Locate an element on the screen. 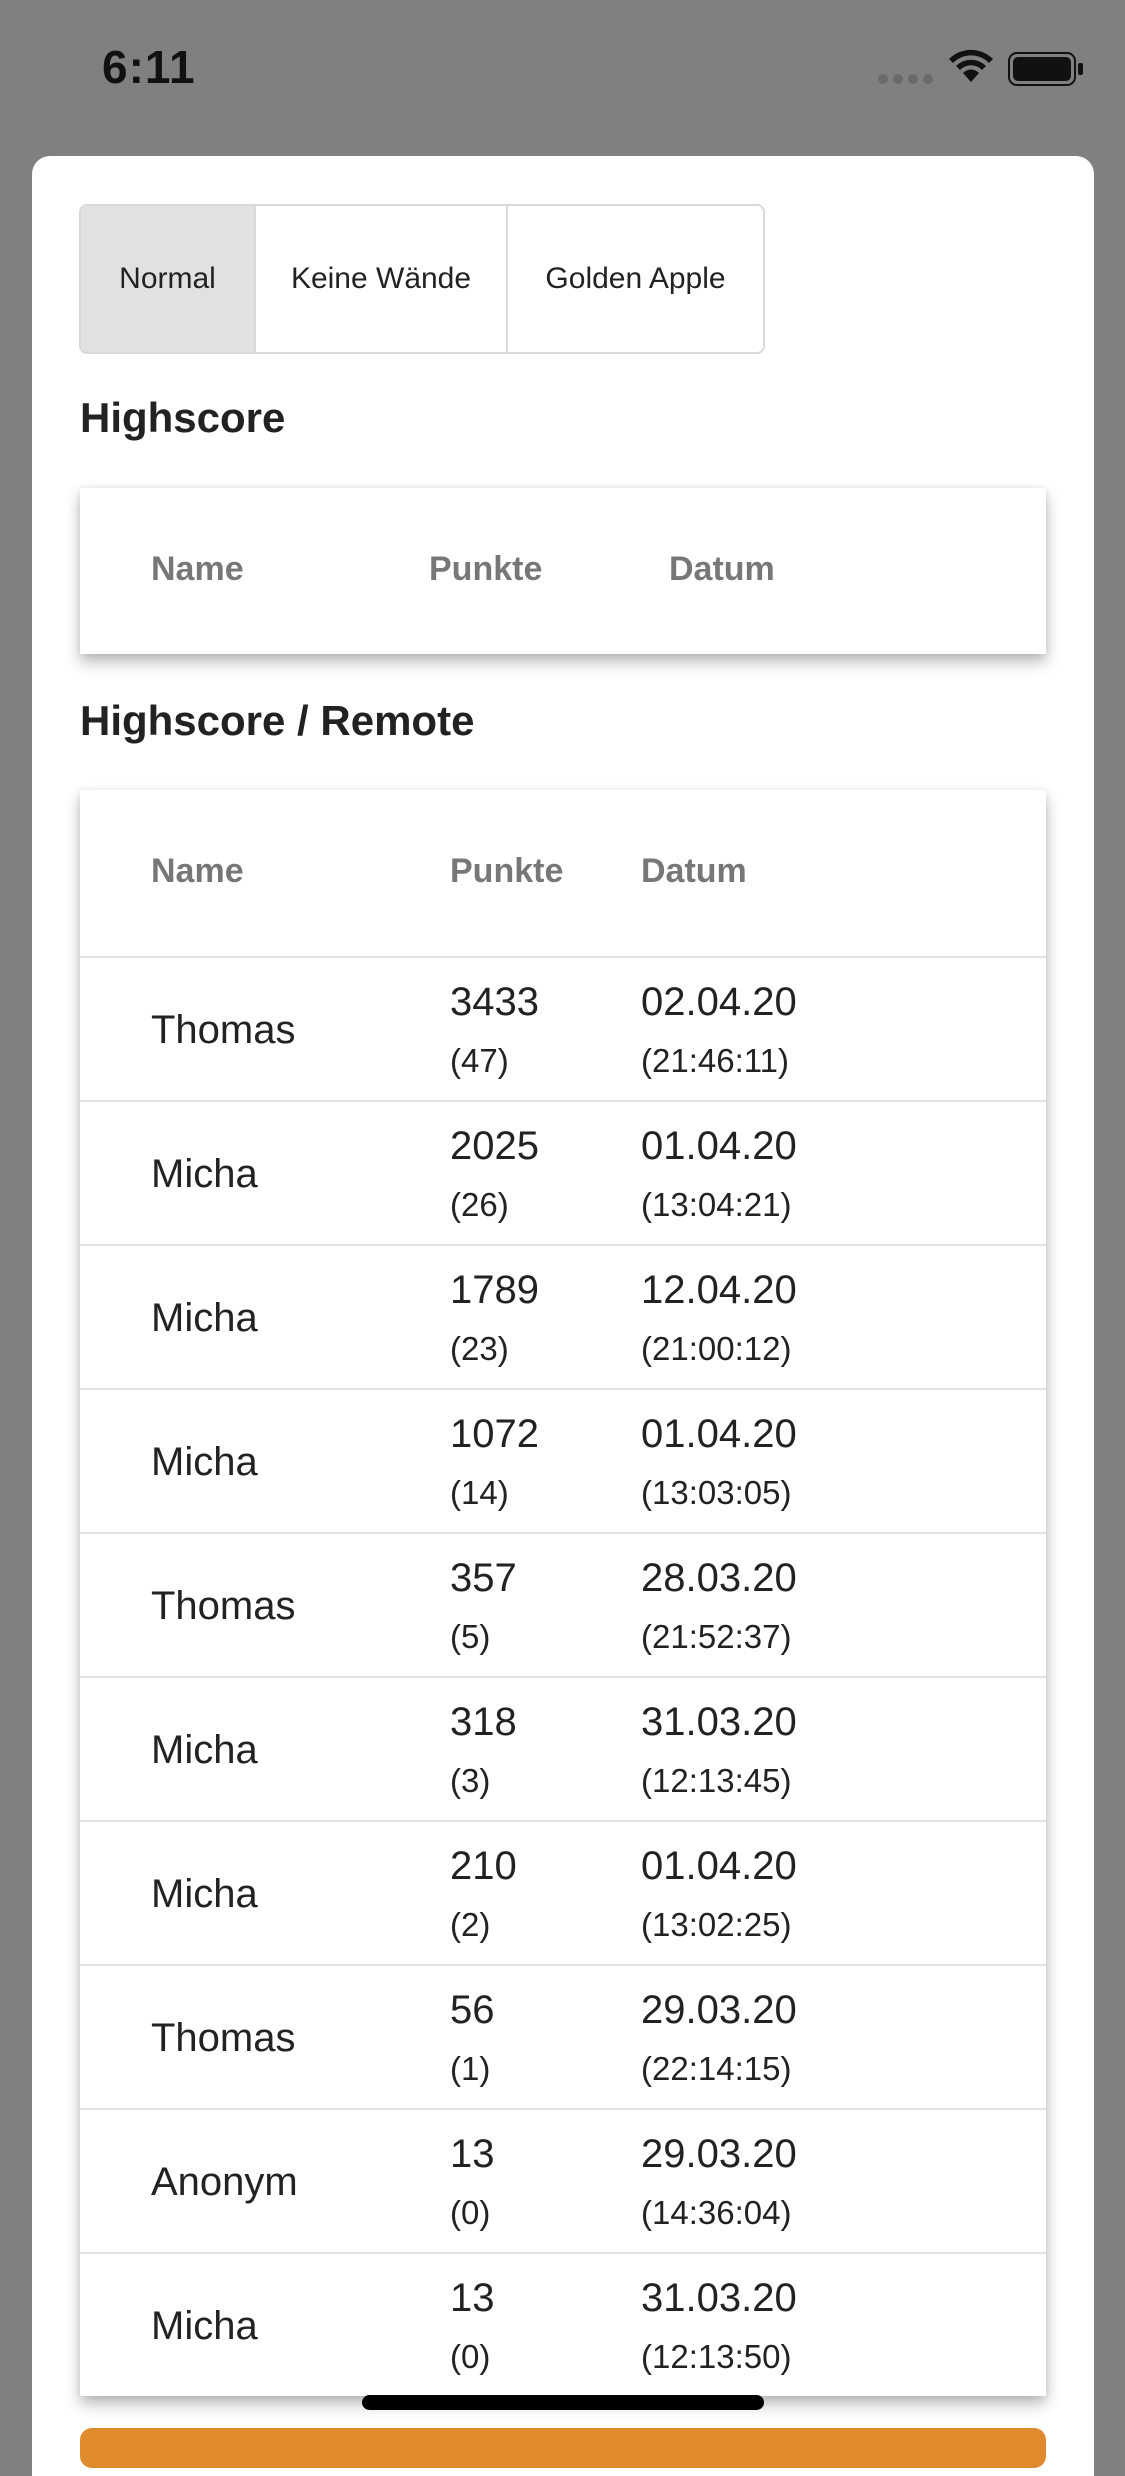 This screenshot has width=1125, height=2476. tab-golden-apple: Golden Apple is located at coordinates (634, 279).